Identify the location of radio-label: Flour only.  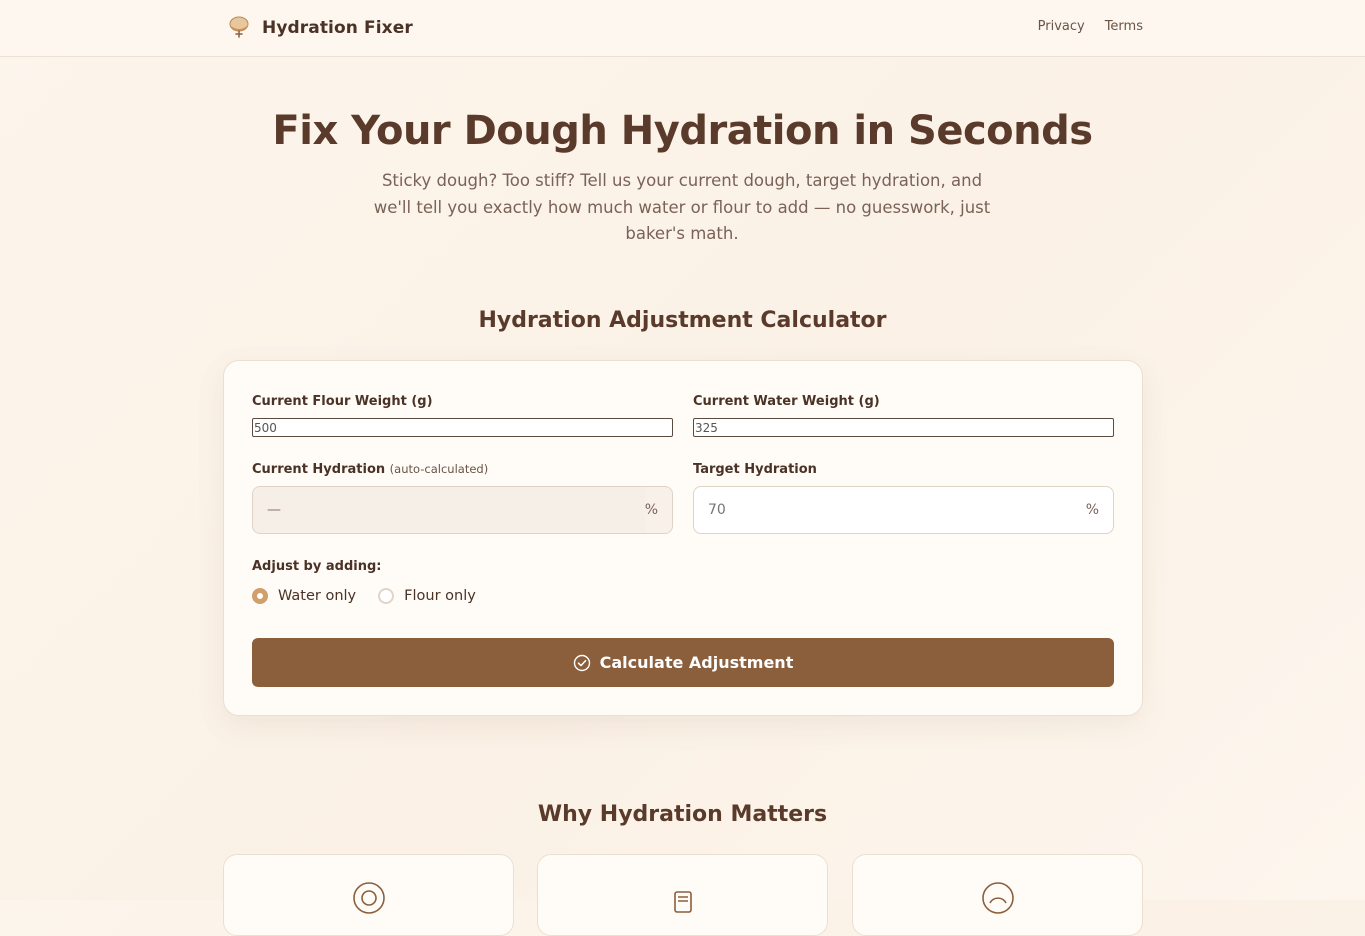
(440, 596).